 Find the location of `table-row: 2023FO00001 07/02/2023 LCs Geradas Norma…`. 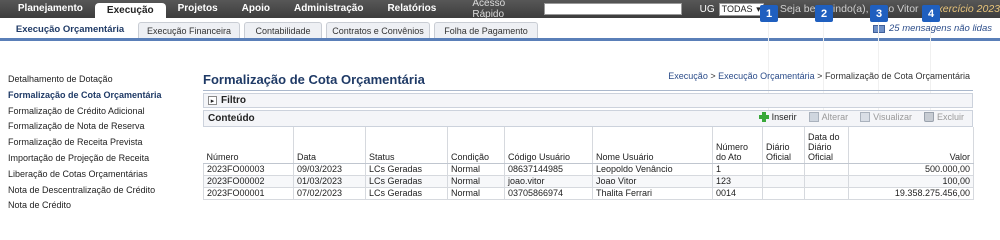

table-row: 2023FO00001 07/02/2023 LCs Geradas Norma… is located at coordinates (588, 193).